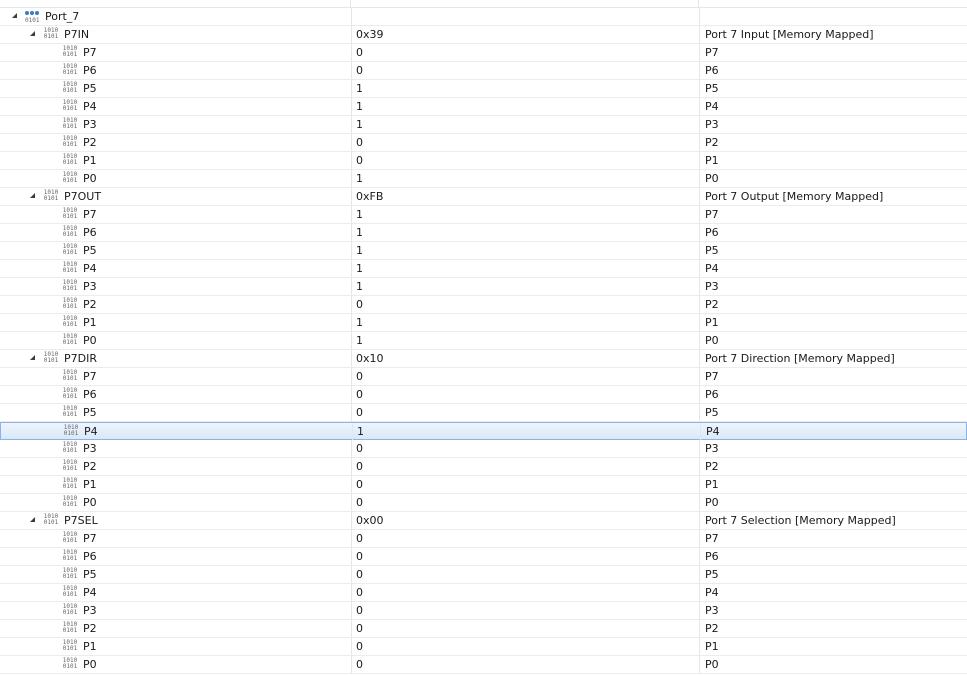 The height and width of the screenshot is (675, 967). What do you see at coordinates (175, 250) in the screenshot?
I see `name-cell: 1010 0101 P5` at bounding box center [175, 250].